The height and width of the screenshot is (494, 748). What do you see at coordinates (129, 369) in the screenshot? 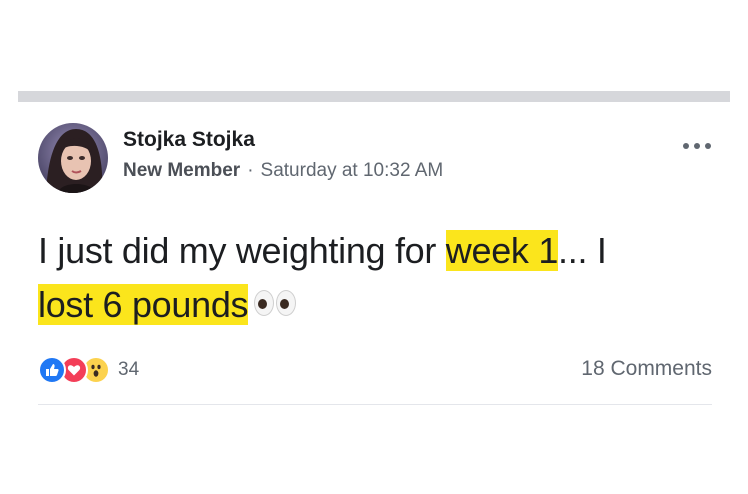
I see `reaction-count: 34` at bounding box center [129, 369].